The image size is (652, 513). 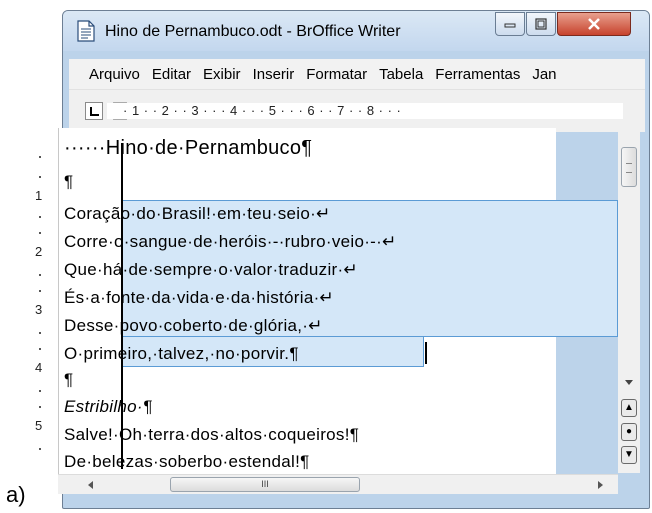 I want to click on document-line: Coração·do·Brasil!·em·teu·seio·↵, so click(x=197, y=215).